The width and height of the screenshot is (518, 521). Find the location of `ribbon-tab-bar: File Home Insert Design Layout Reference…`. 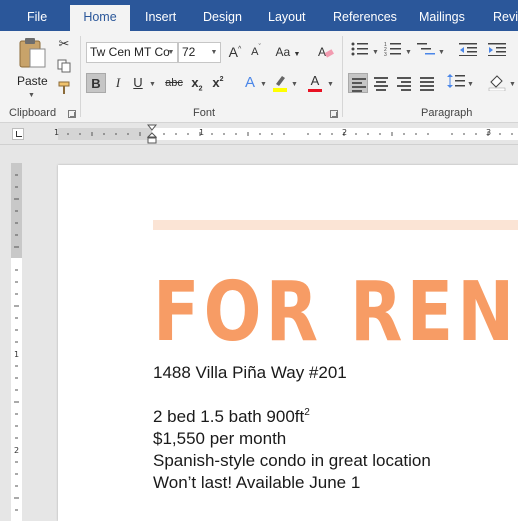

ribbon-tab-bar: File Home Insert Design Layout Reference… is located at coordinates (259, 15).